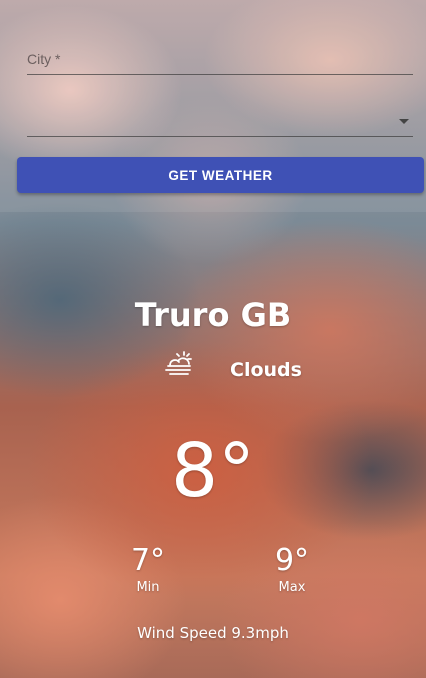 The width and height of the screenshot is (426, 678). What do you see at coordinates (178, 363) in the screenshot?
I see `partly-cloudy-icon` at bounding box center [178, 363].